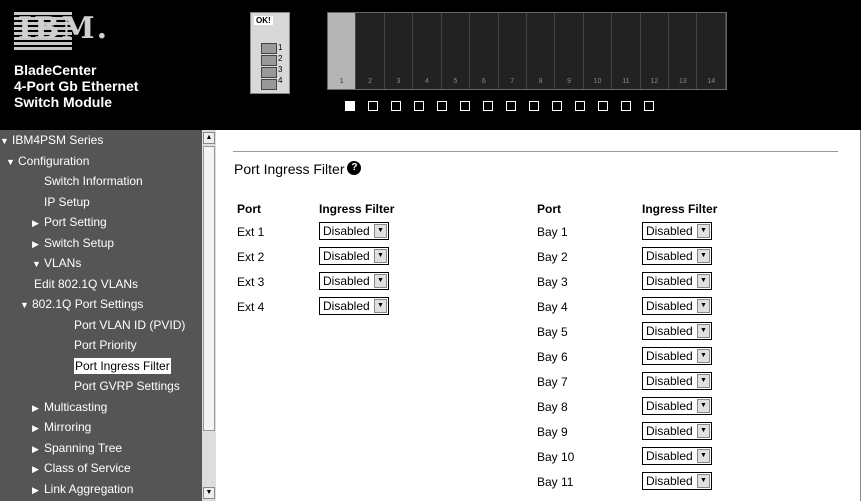 This screenshot has height=501, width=861. What do you see at coordinates (101, 202) in the screenshot?
I see `sidebar-item: IP Setup` at bounding box center [101, 202].